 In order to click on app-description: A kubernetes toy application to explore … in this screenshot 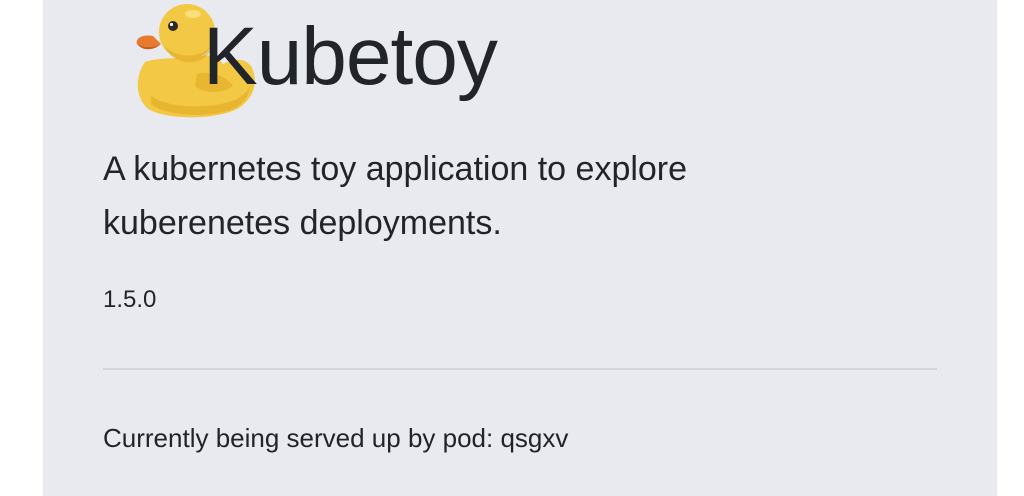, I will do `click(395, 196)`.